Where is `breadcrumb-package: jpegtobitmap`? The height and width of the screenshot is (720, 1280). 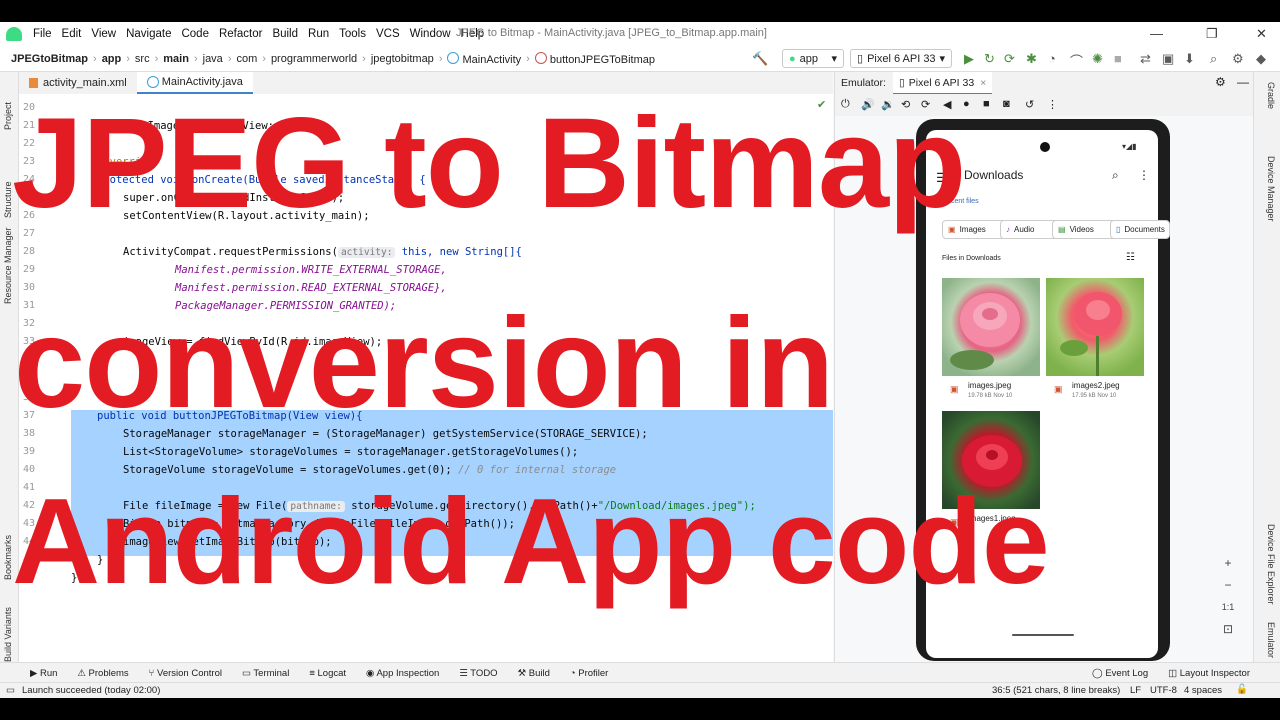 breadcrumb-package: jpegtobitmap is located at coordinates (402, 59).